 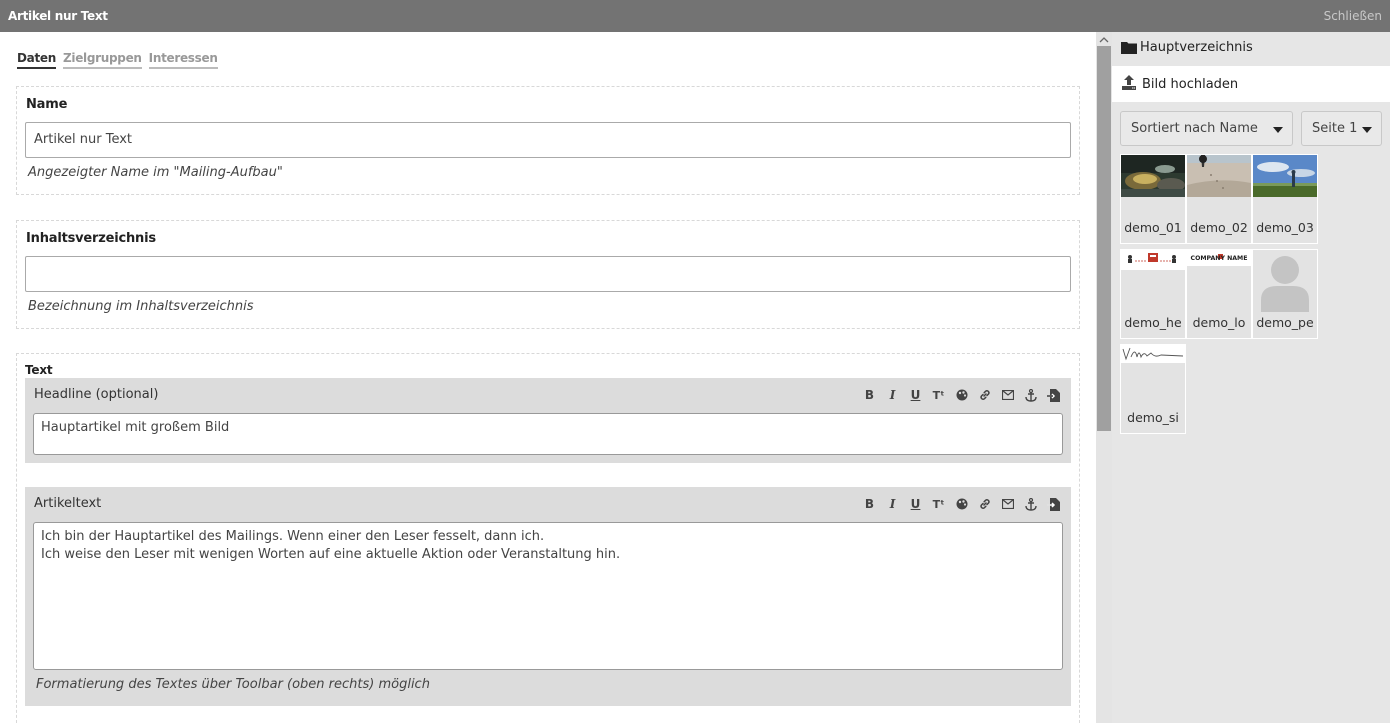 What do you see at coordinates (1153, 176) in the screenshot?
I see `image-preview-stones` at bounding box center [1153, 176].